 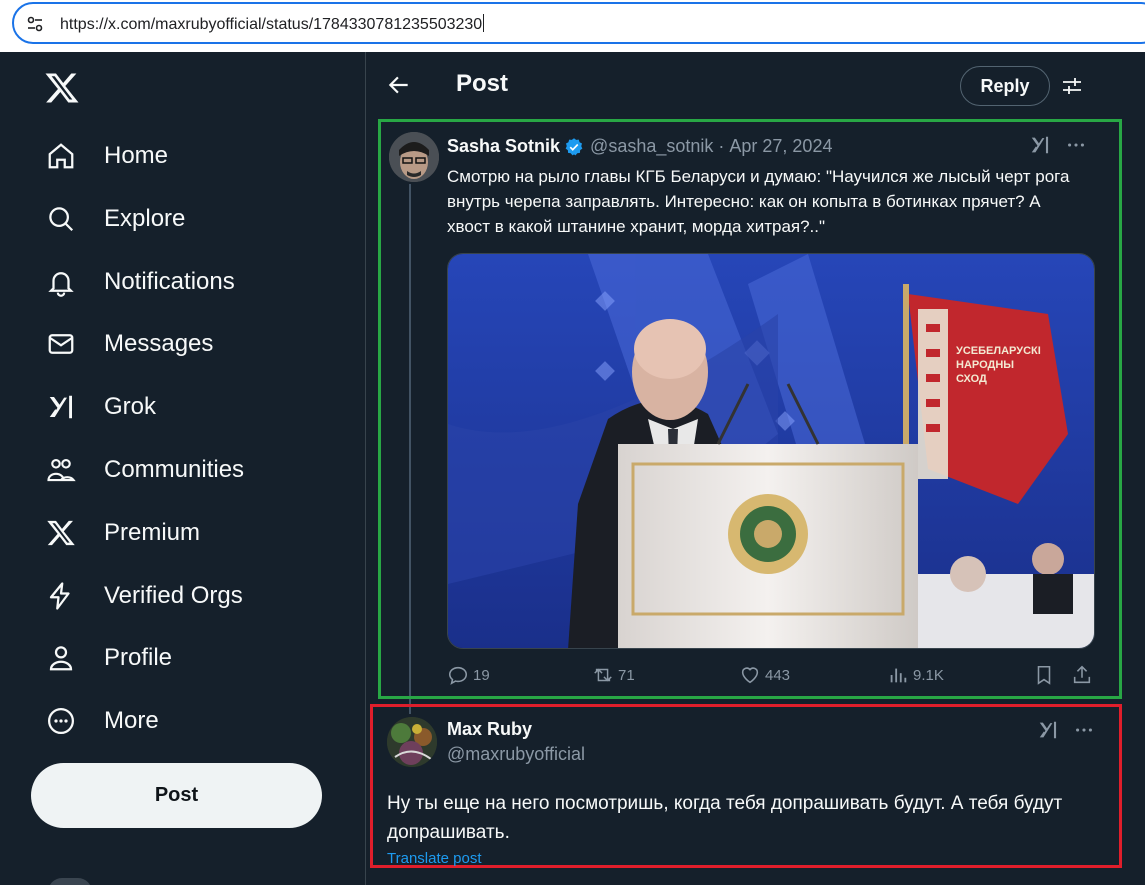 I want to click on search-icon, so click(x=61, y=219).